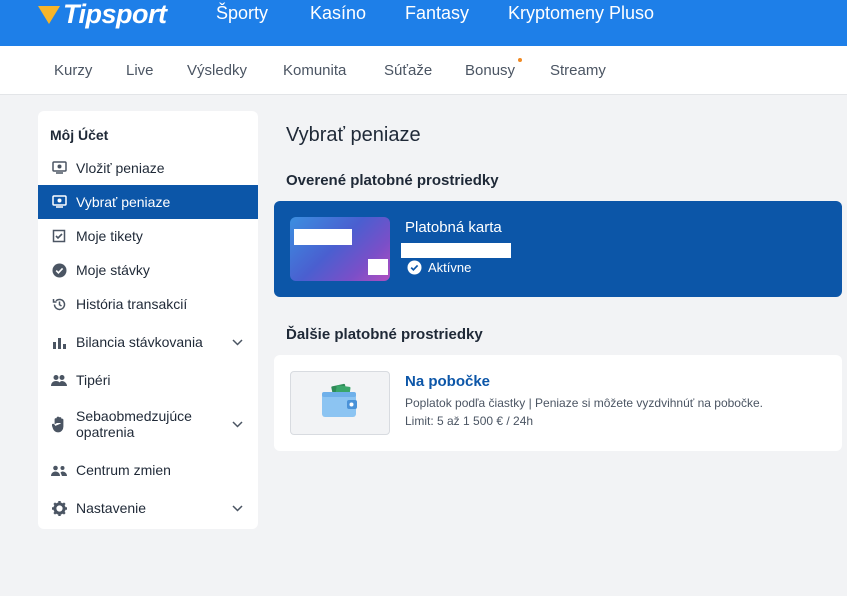 This screenshot has height=596, width=847. I want to click on sidebar-item-label: Tipéri, so click(93, 380).